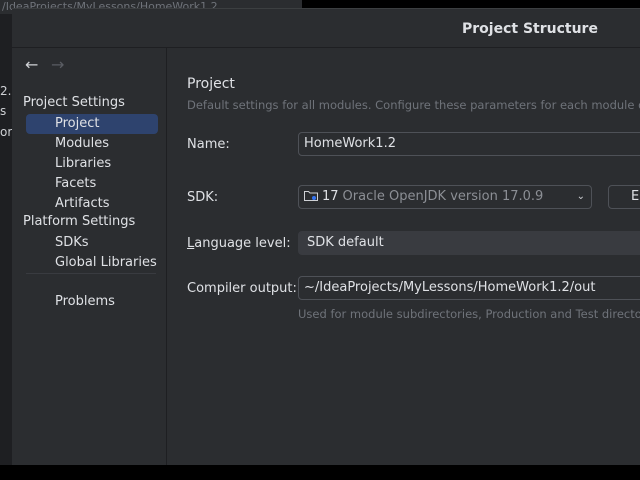  I want to click on arrow-right-icon: →, so click(57, 64).